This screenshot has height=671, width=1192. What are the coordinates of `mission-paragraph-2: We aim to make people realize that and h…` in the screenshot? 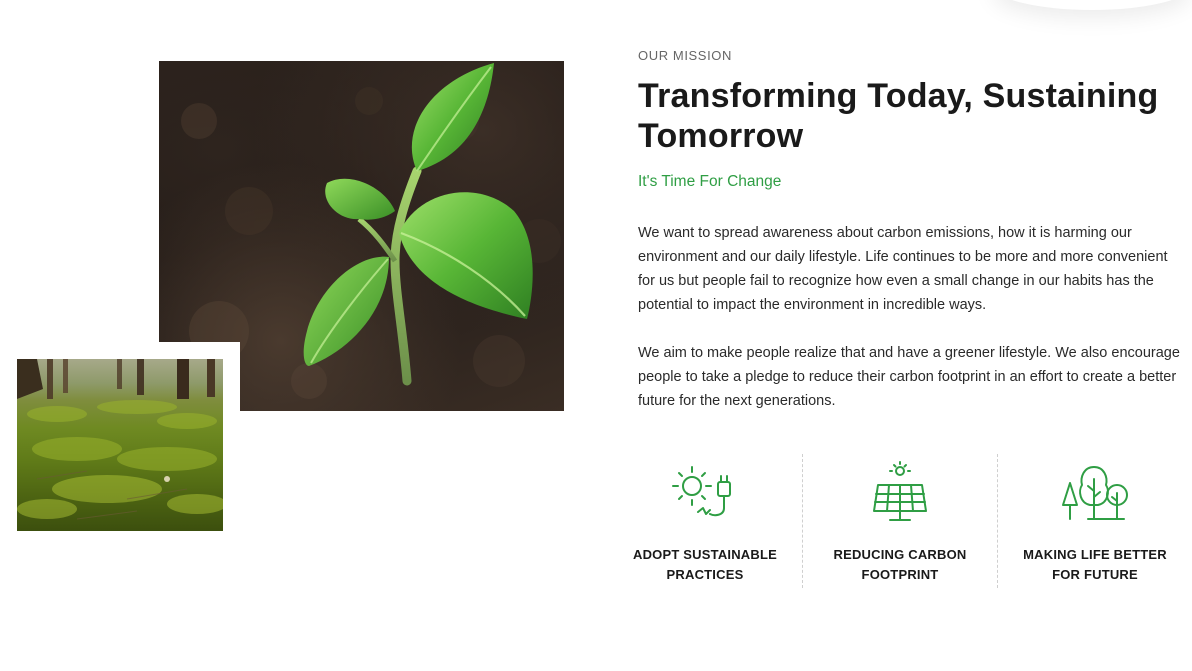 It's located at (909, 377).